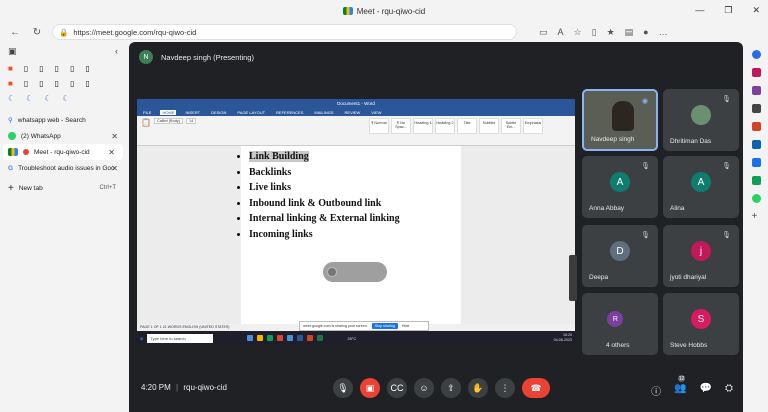 The width and height of the screenshot is (768, 412). What do you see at coordinates (478, 388) in the screenshot?
I see `raise-hand-button: ✋` at bounding box center [478, 388].